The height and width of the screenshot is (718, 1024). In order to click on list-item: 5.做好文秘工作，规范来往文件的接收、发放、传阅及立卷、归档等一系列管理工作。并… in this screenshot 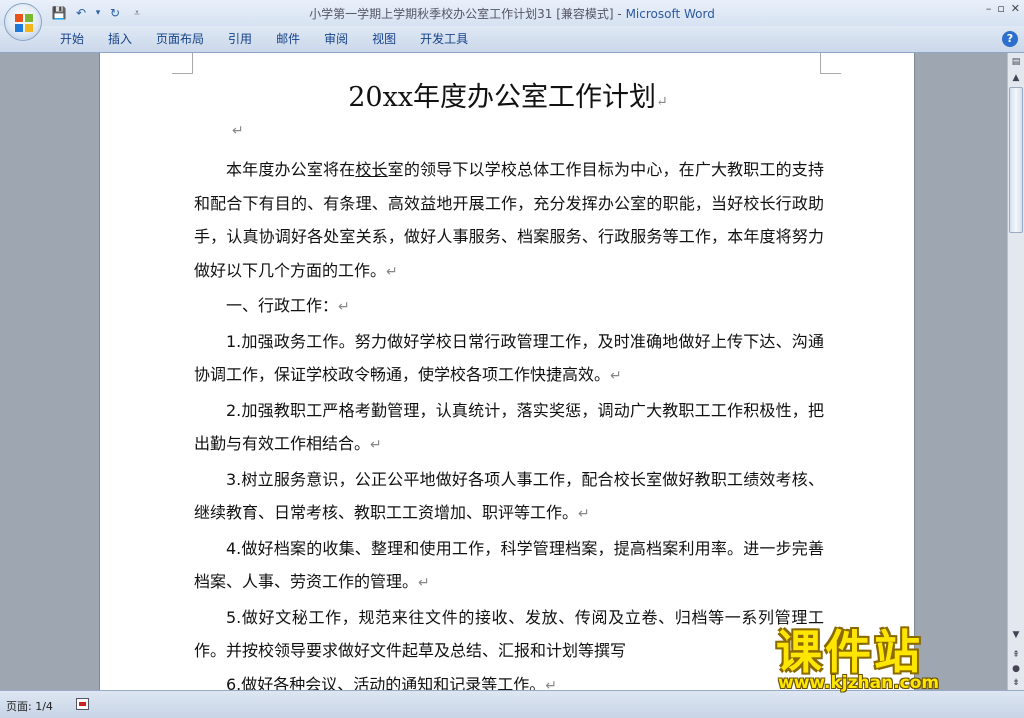, I will do `click(509, 634)`.